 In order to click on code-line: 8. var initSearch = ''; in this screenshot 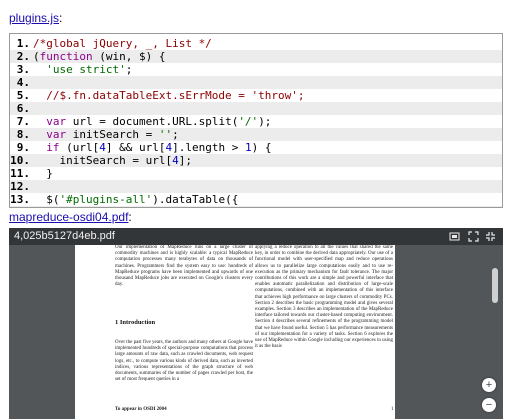, I will do `click(256, 134)`.